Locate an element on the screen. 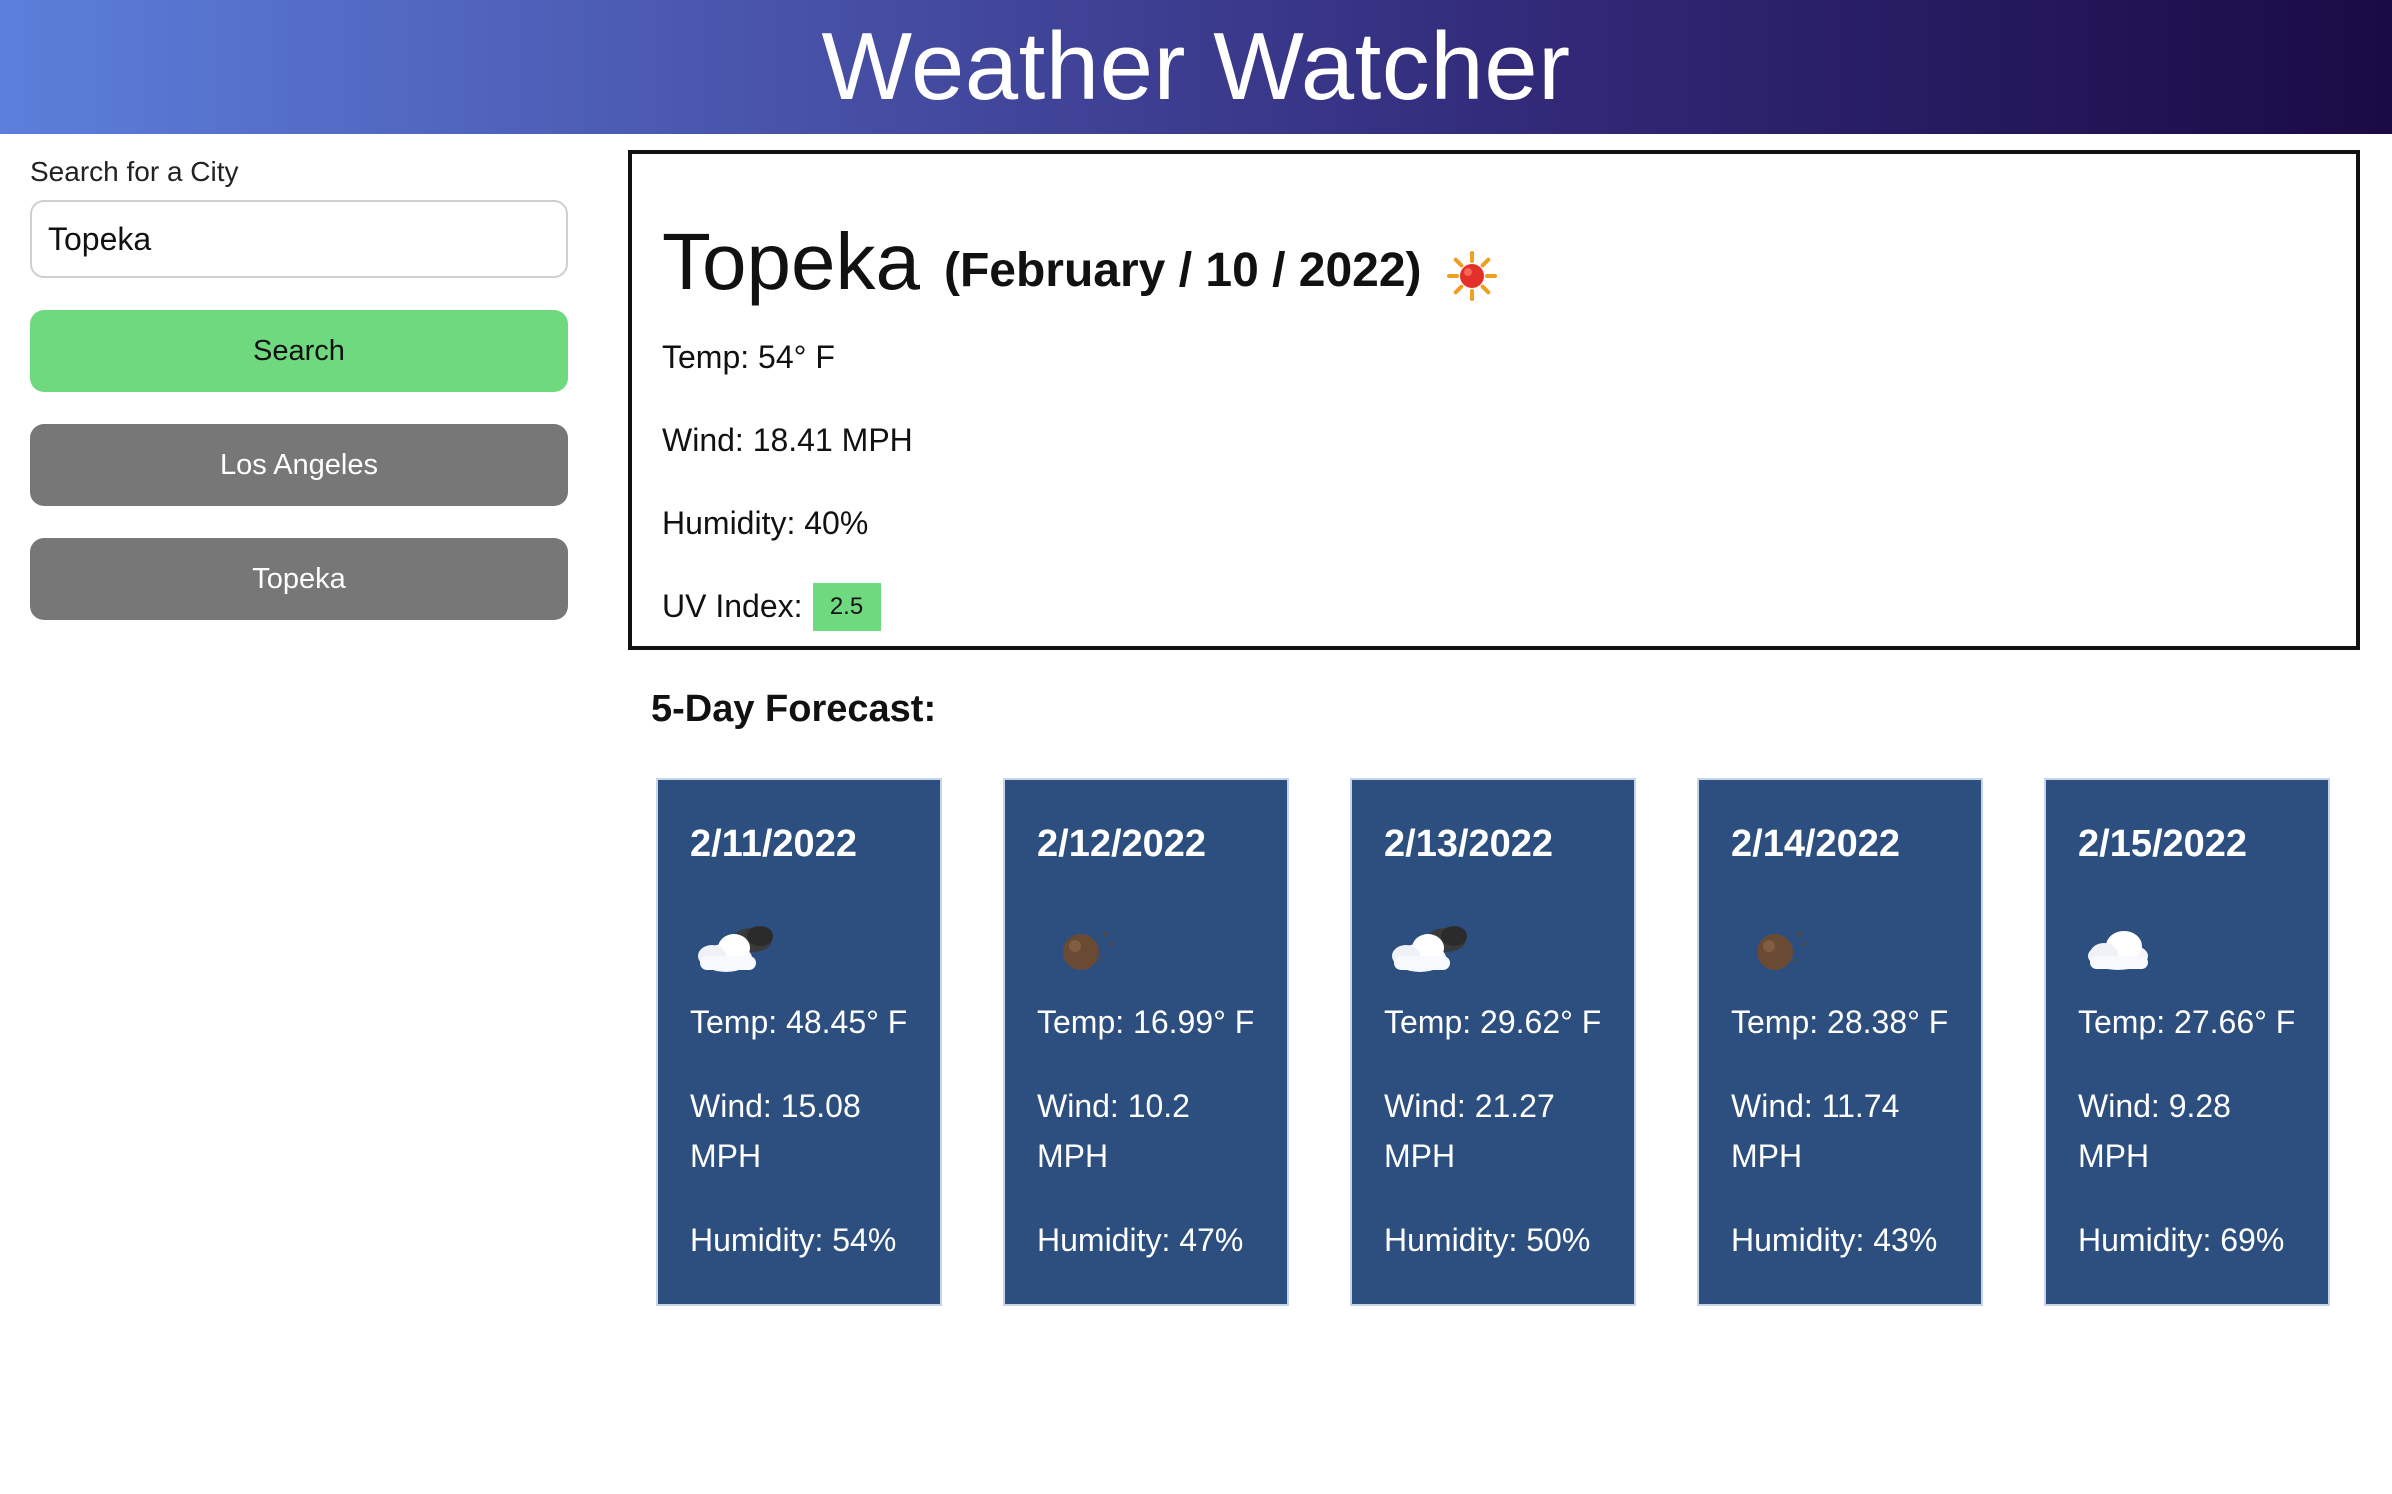 The image size is (2392, 1494). app-header: Weather Watcher is located at coordinates (1196, 67).